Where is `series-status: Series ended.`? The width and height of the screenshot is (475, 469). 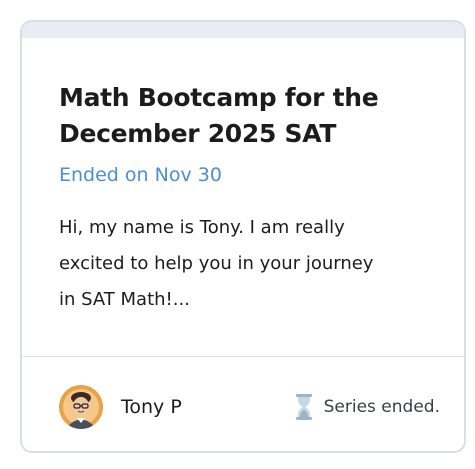
series-status: Series ended. is located at coordinates (367, 407).